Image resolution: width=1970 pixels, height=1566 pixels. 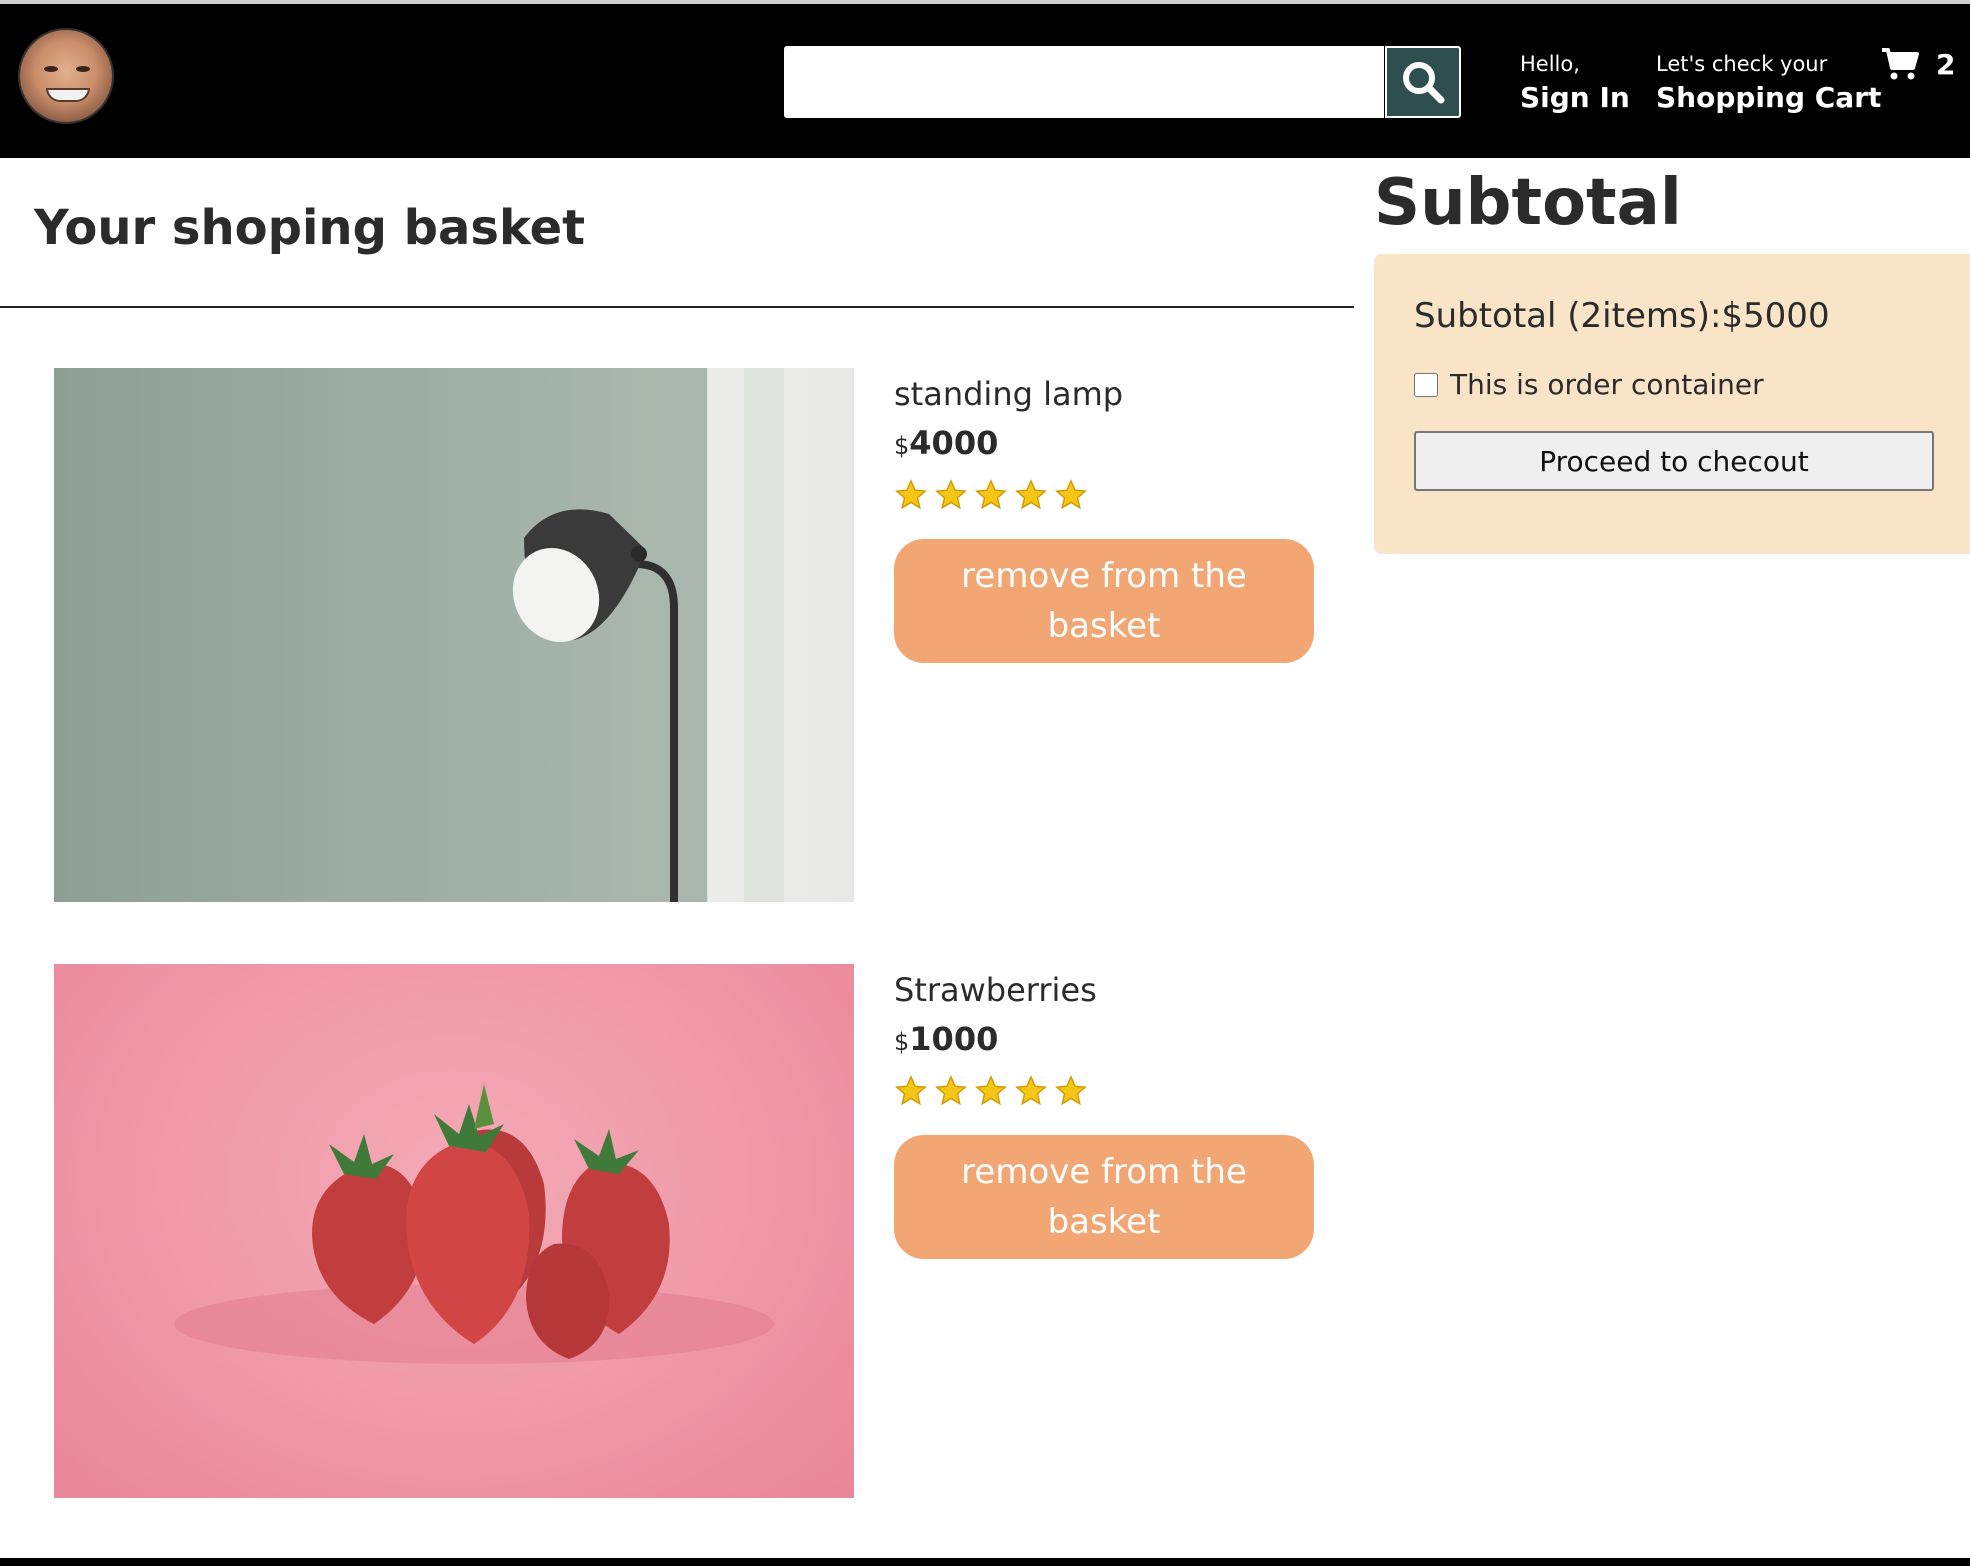 What do you see at coordinates (68, 95) in the screenshot?
I see `avatar-mouth` at bounding box center [68, 95].